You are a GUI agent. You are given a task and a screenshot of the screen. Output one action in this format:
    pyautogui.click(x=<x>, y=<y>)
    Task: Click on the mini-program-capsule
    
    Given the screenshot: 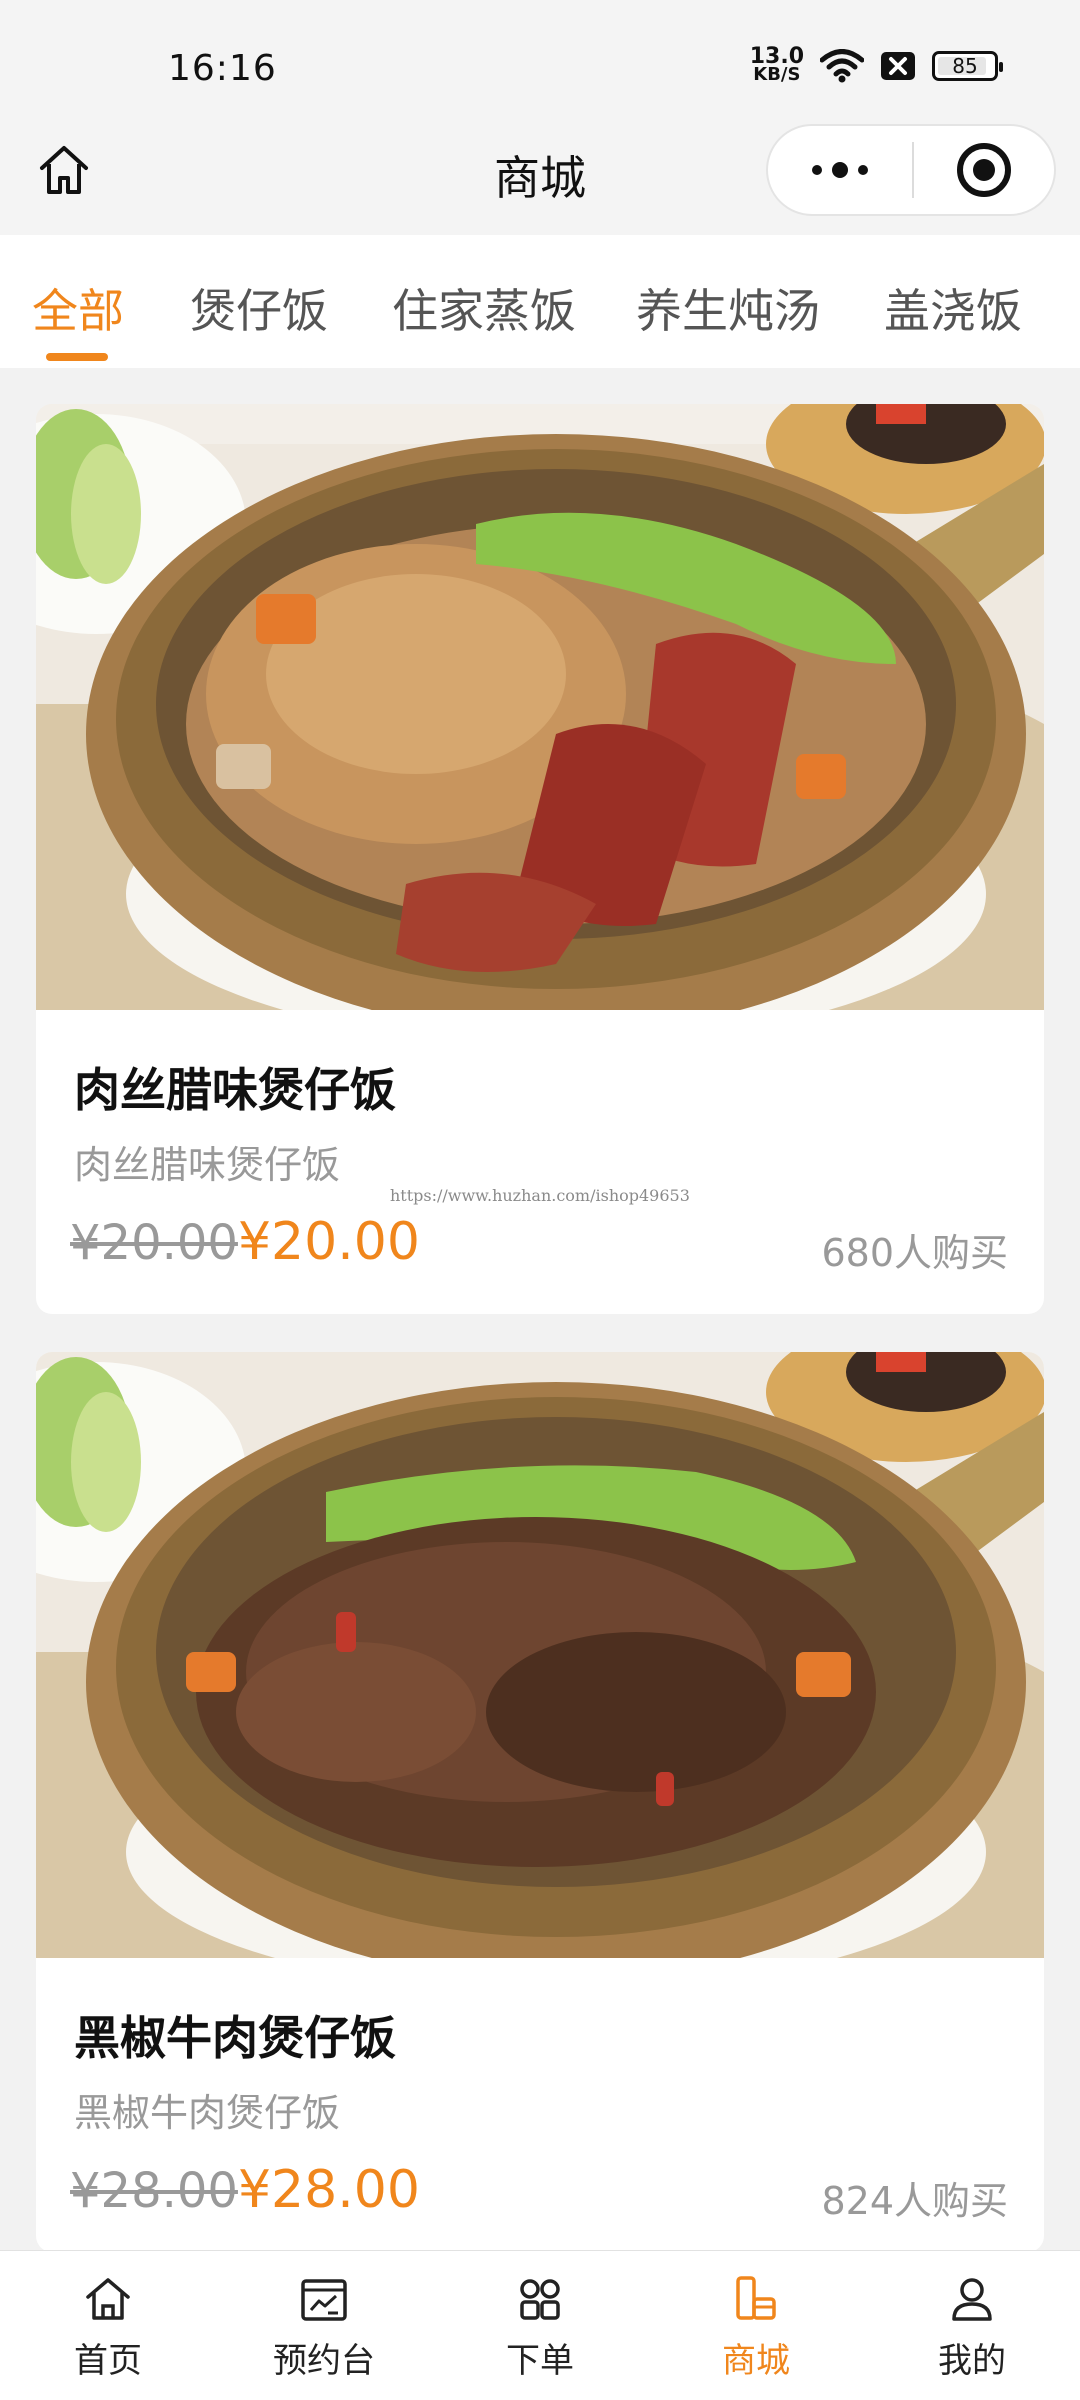 What is the action you would take?
    pyautogui.click(x=911, y=170)
    